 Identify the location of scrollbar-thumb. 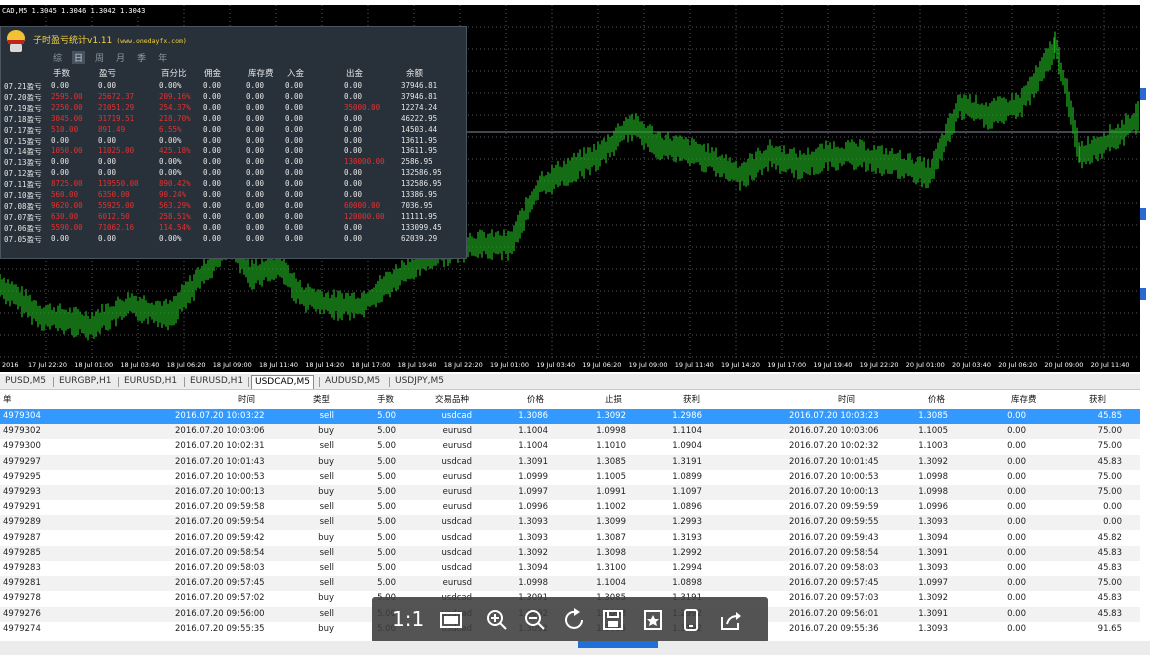
(618, 644).